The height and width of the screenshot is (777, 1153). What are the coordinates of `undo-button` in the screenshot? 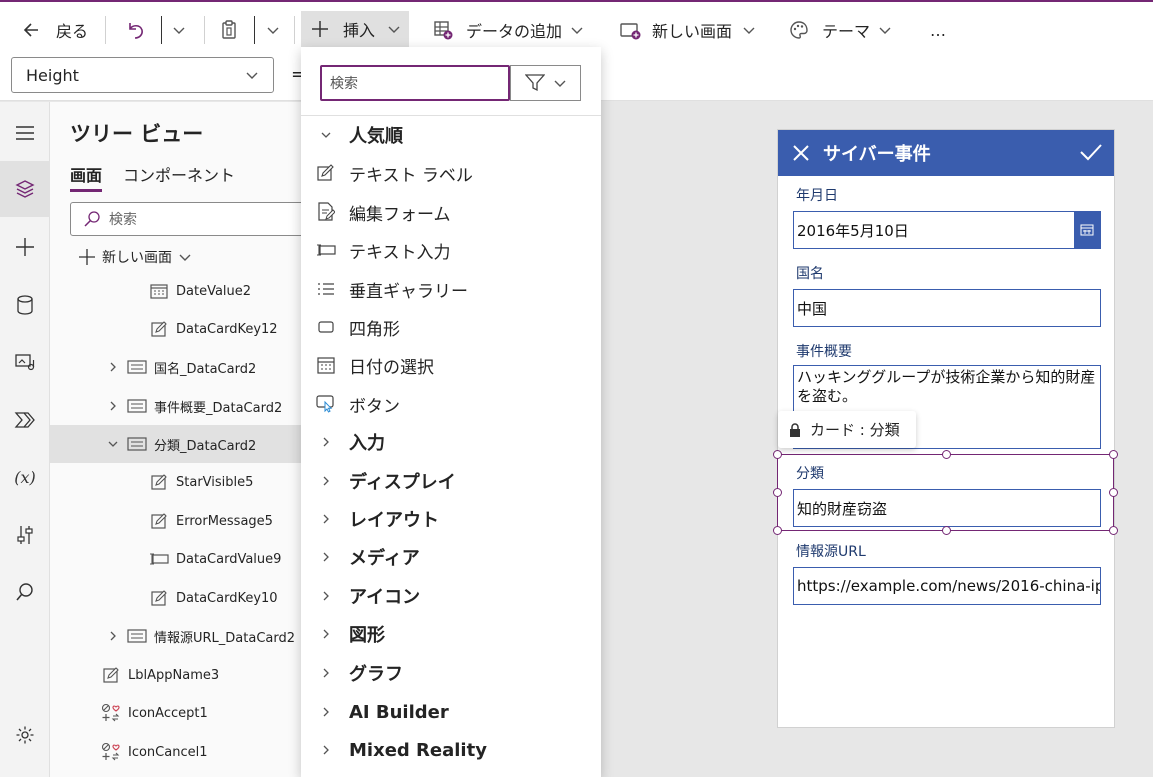 It's located at (135, 30).